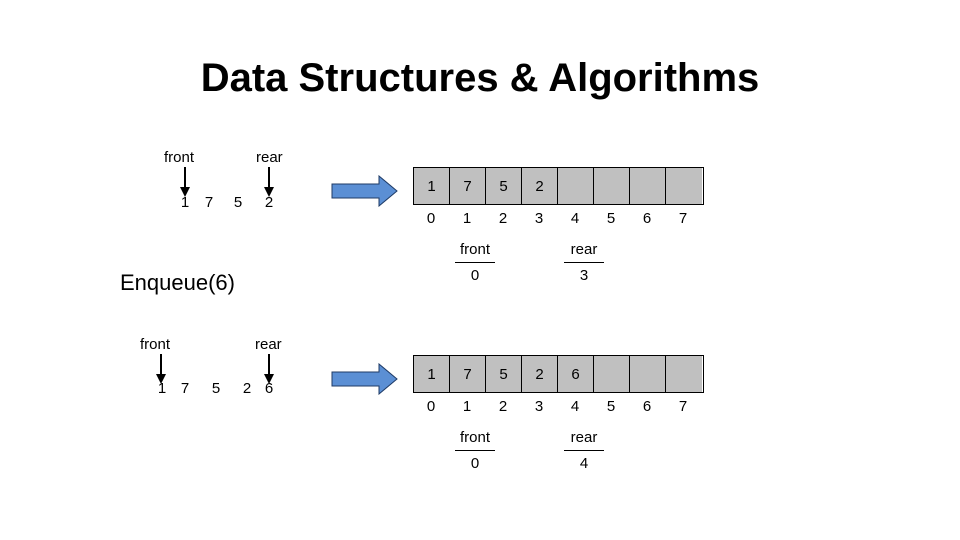 This screenshot has height=540, width=960. What do you see at coordinates (269, 182) in the screenshot?
I see `rear-down-arrow-icon` at bounding box center [269, 182].